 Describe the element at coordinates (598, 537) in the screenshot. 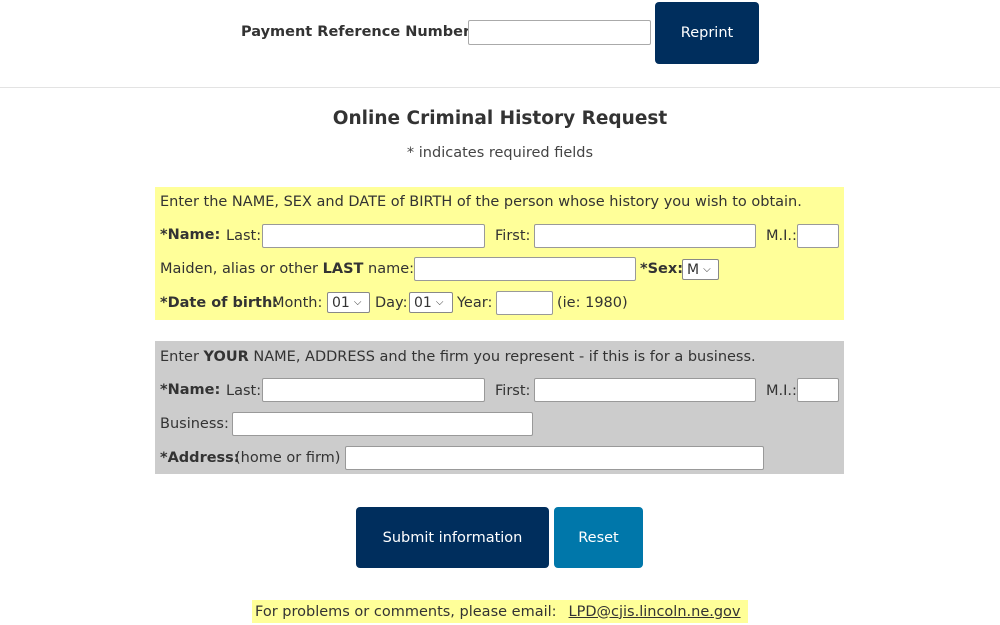

I see `reset-button: Reset` at that location.